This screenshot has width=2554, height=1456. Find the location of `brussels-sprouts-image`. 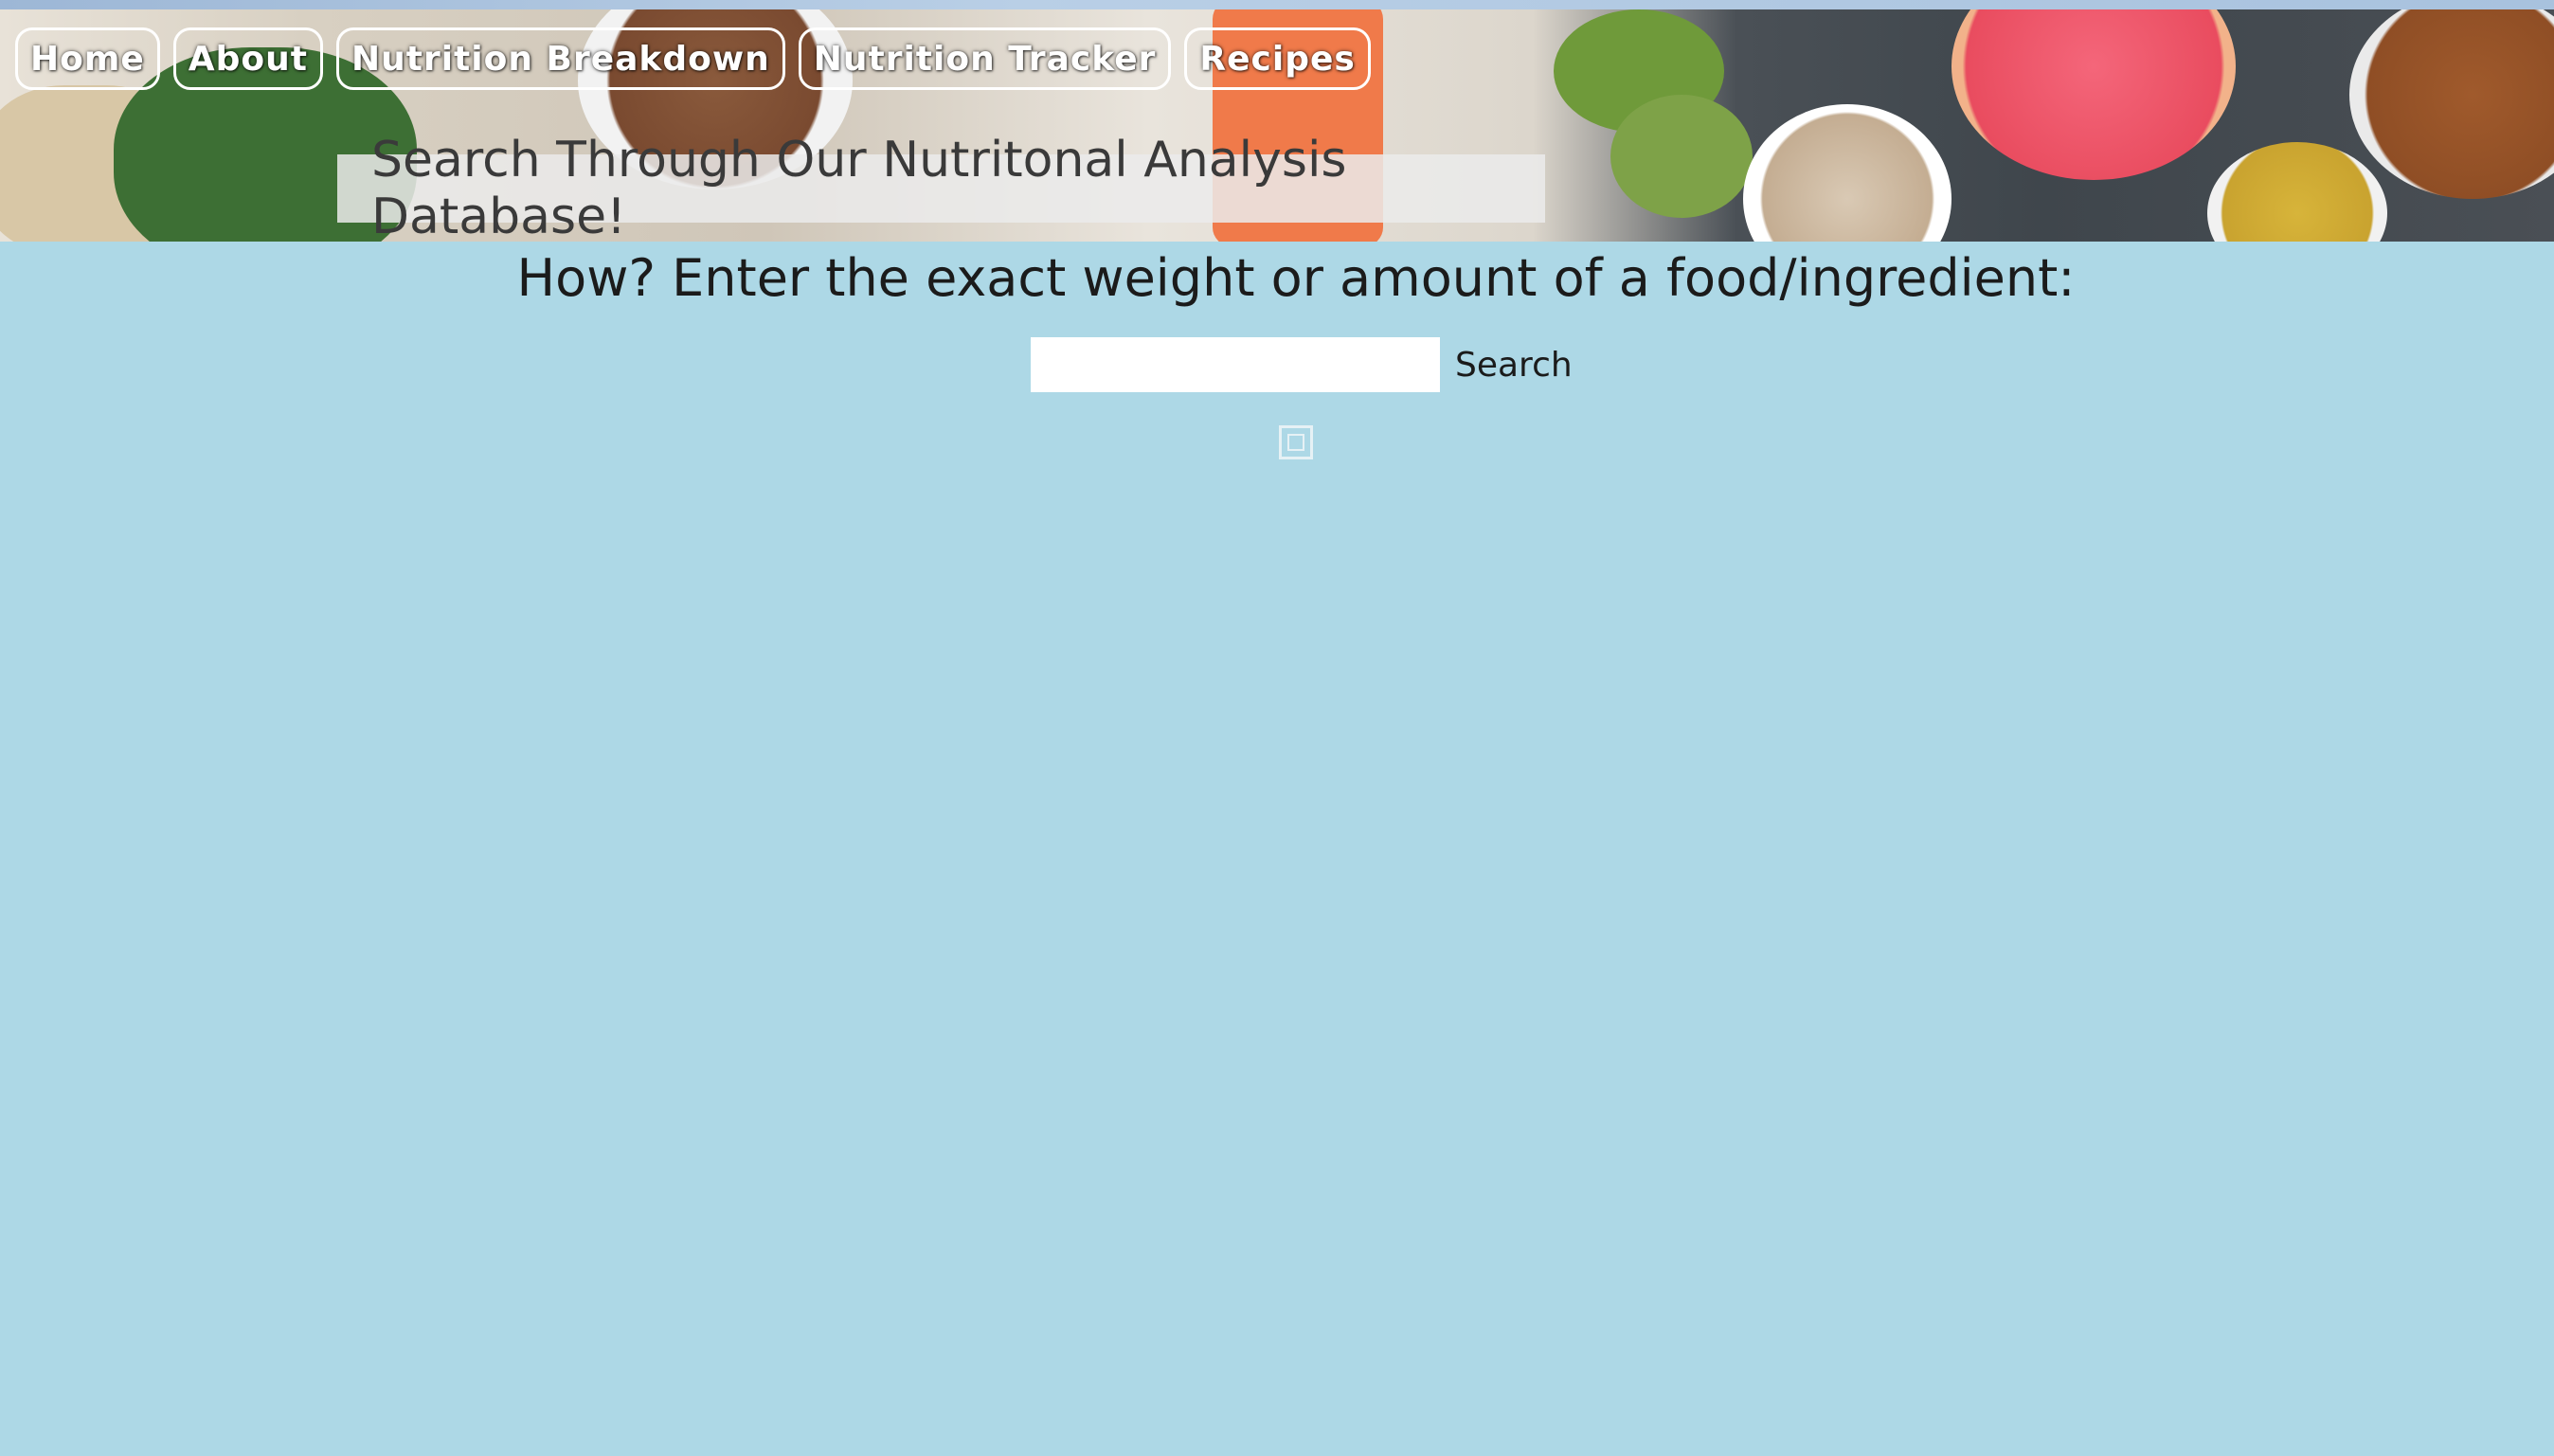

brussels-sprouts-image is located at coordinates (1681, 156).